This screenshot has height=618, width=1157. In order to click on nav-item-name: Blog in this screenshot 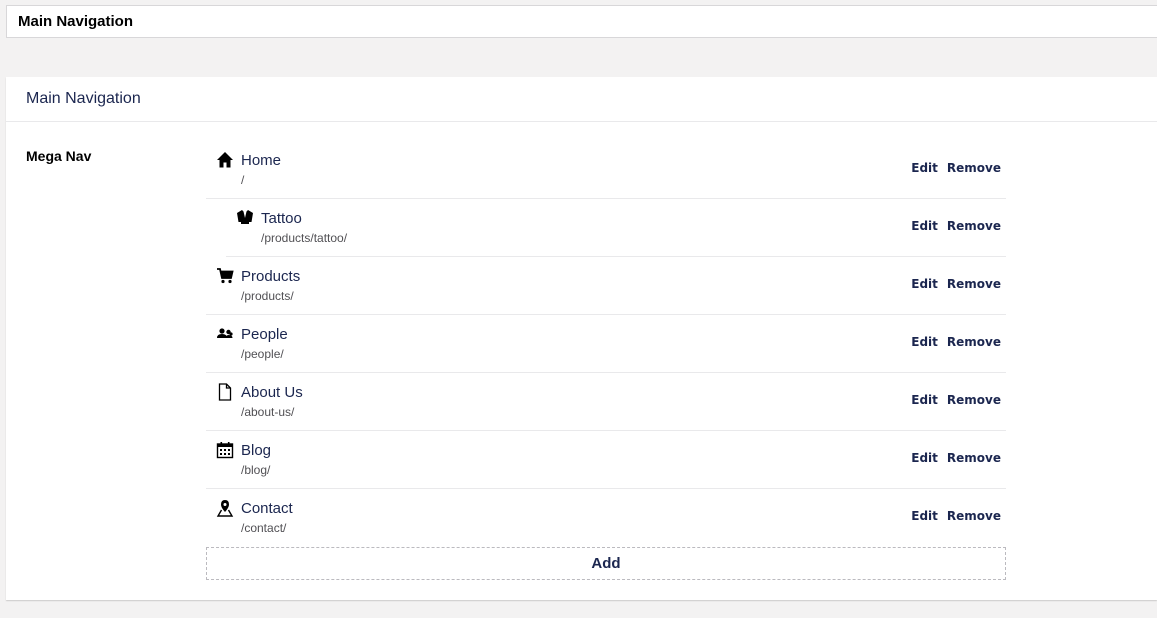, I will do `click(256, 450)`.